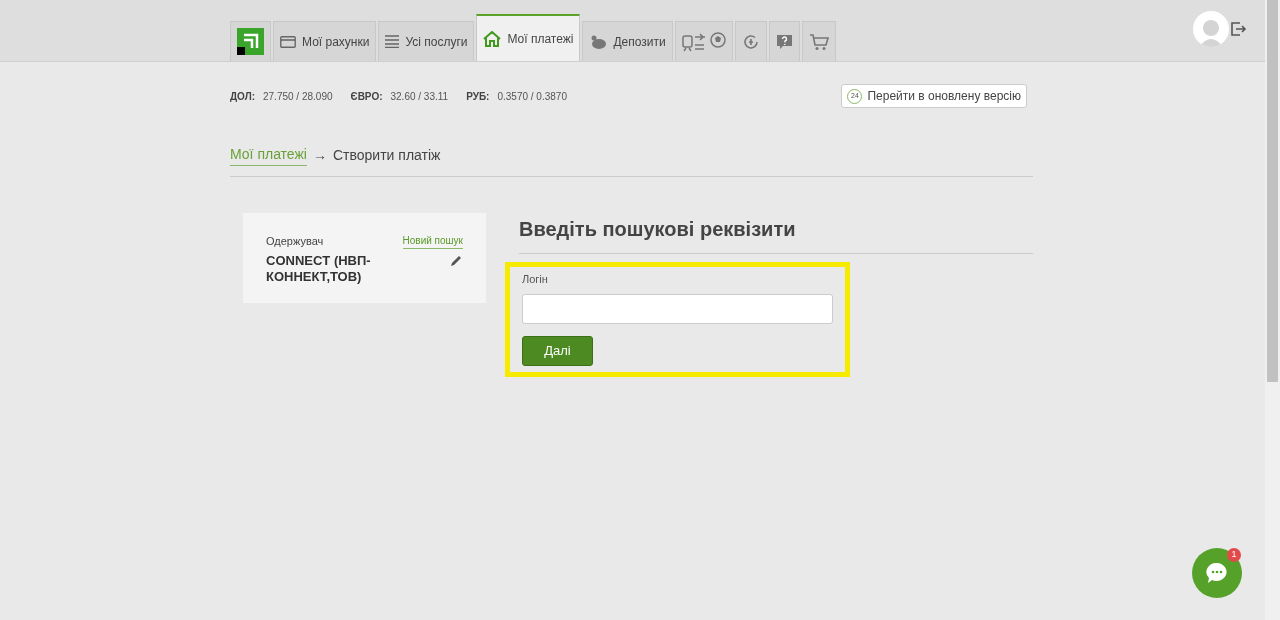 The width and height of the screenshot is (1280, 620). What do you see at coordinates (366, 96) in the screenshot?
I see `currency-label: ЄВРО:` at bounding box center [366, 96].